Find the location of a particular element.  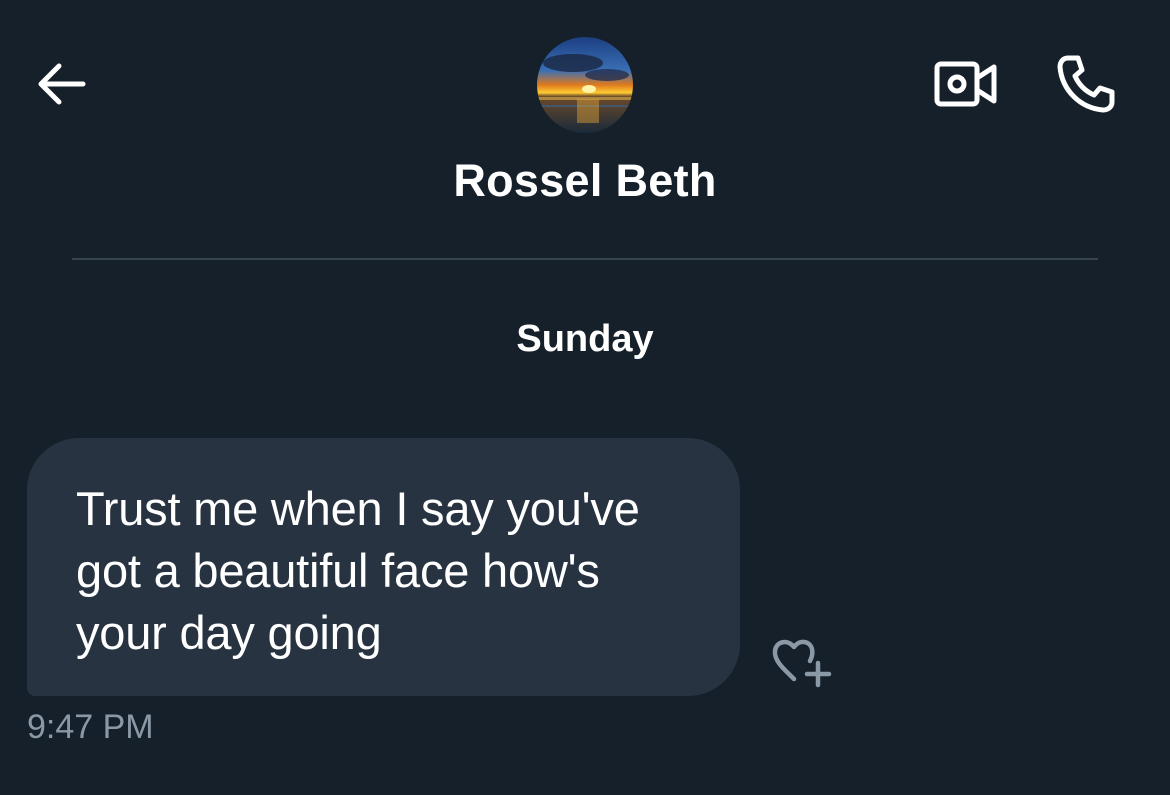

phone-icon is located at coordinates (1086, 84).